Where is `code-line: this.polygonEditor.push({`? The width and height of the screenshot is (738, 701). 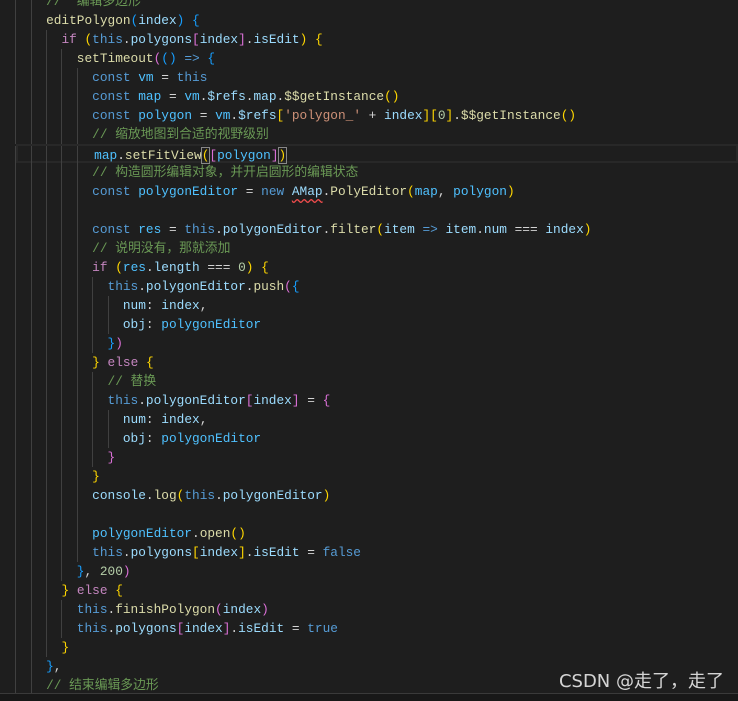 code-line: this.polygonEditor.push({ is located at coordinates (369, 286).